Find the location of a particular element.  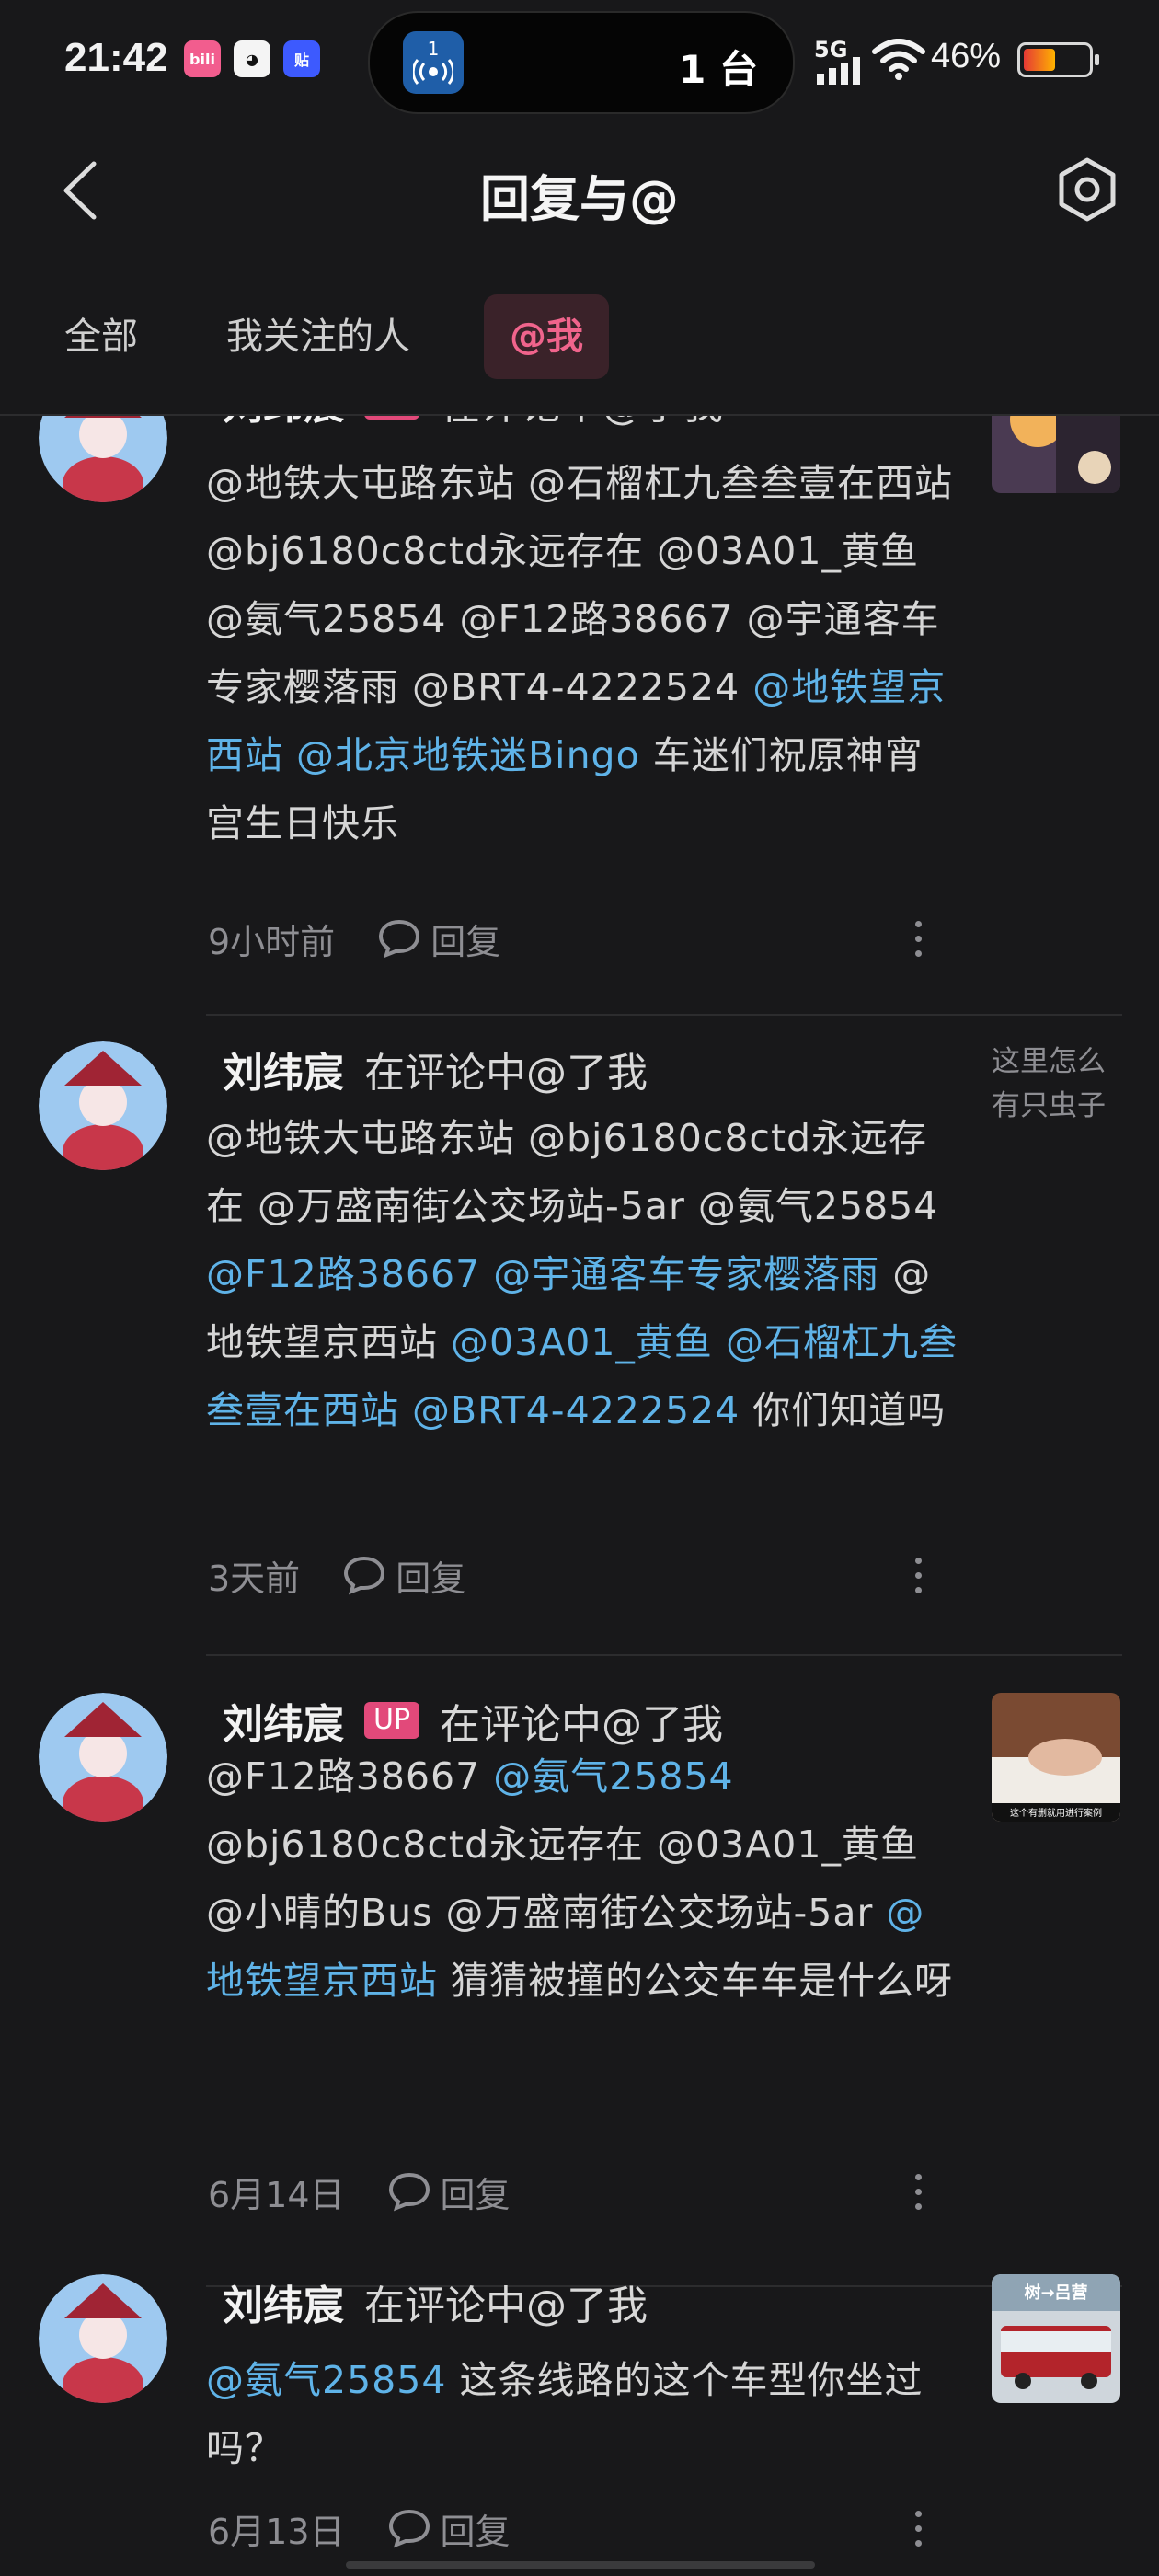

live-broadcast-icon: 1 is located at coordinates (433, 62).